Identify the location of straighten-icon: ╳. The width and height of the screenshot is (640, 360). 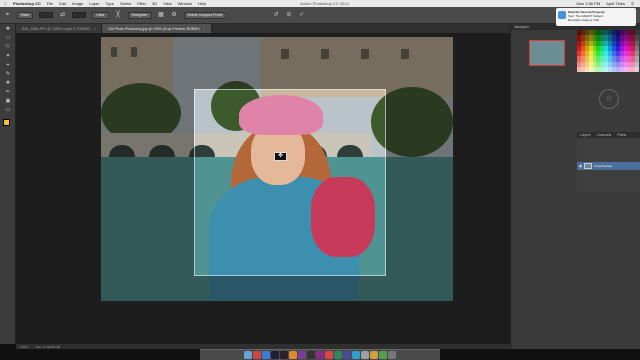
(118, 15).